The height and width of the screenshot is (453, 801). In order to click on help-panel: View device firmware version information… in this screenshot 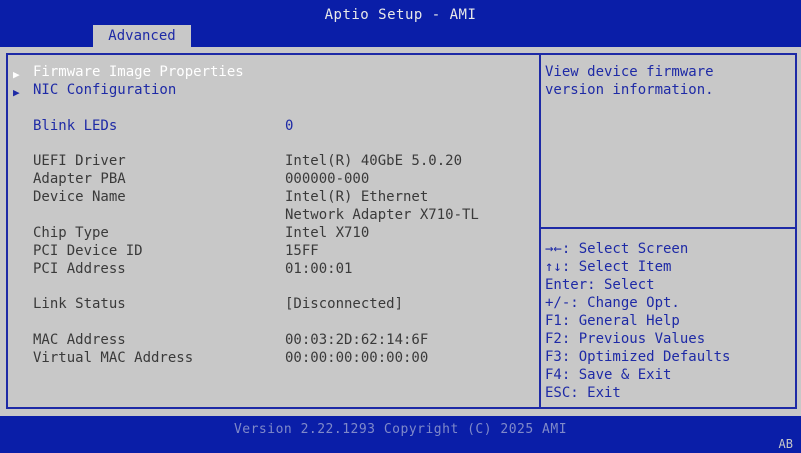, I will do `click(665, 81)`.